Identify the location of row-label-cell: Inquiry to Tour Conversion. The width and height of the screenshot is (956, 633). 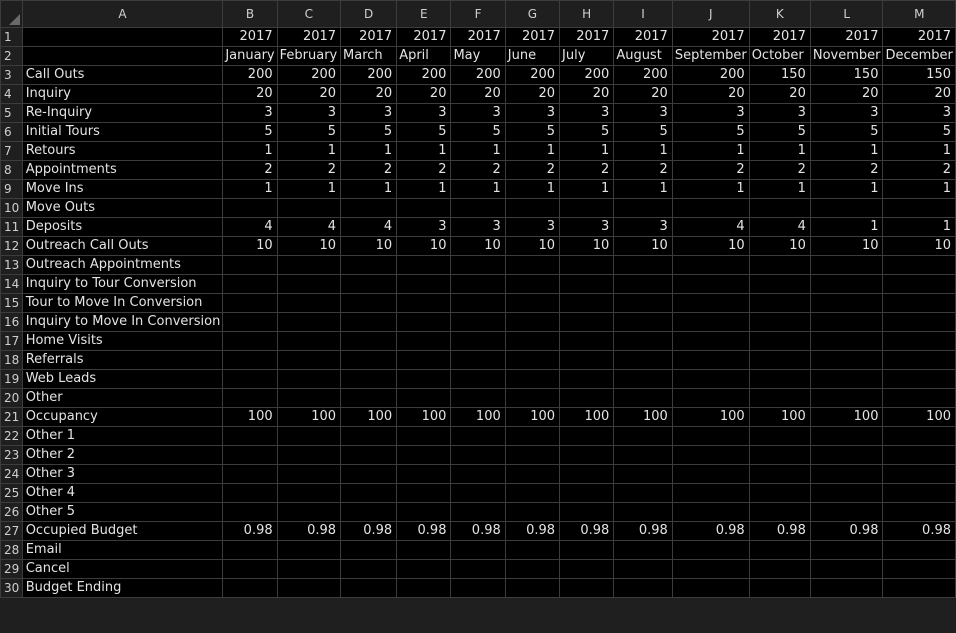
(122, 284).